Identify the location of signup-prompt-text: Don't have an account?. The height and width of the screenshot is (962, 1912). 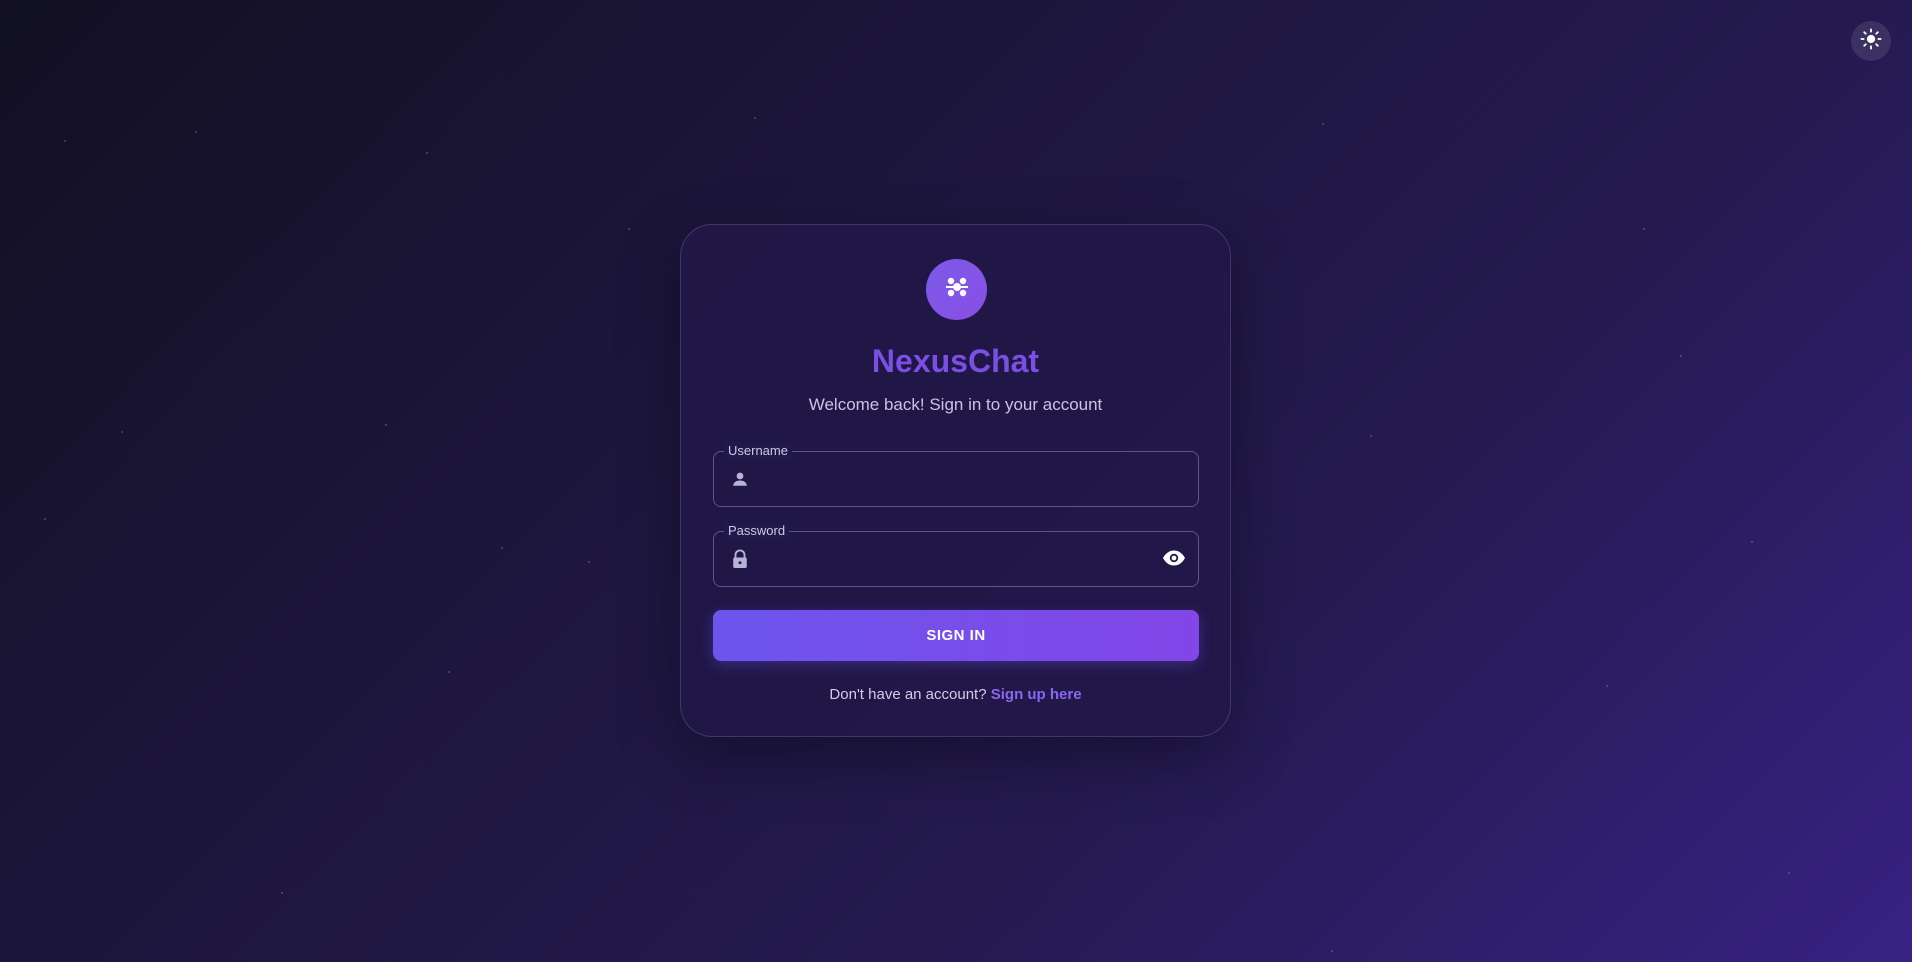
(910, 694).